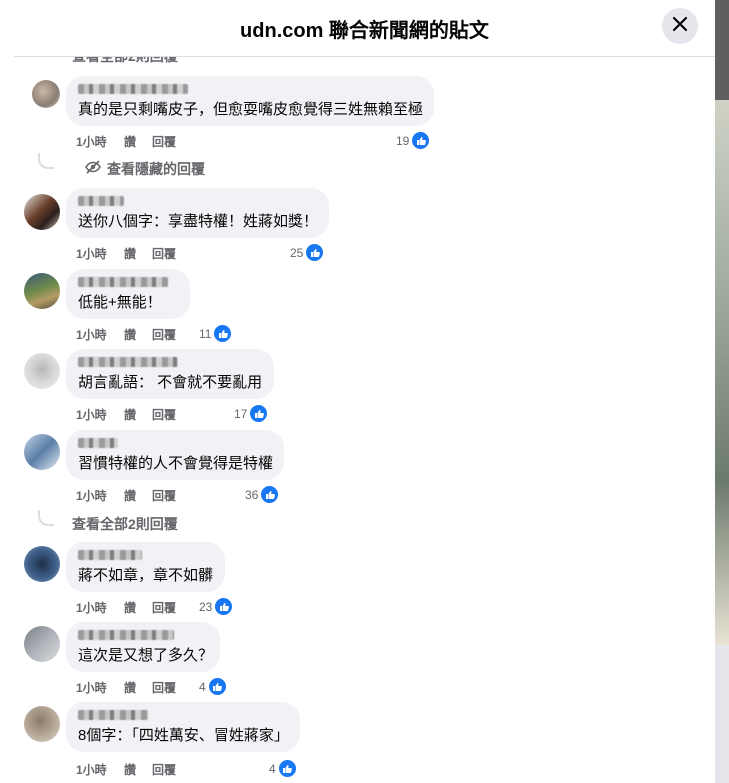 The height and width of the screenshot is (783, 729). I want to click on reaction-count: 19, so click(413, 140).